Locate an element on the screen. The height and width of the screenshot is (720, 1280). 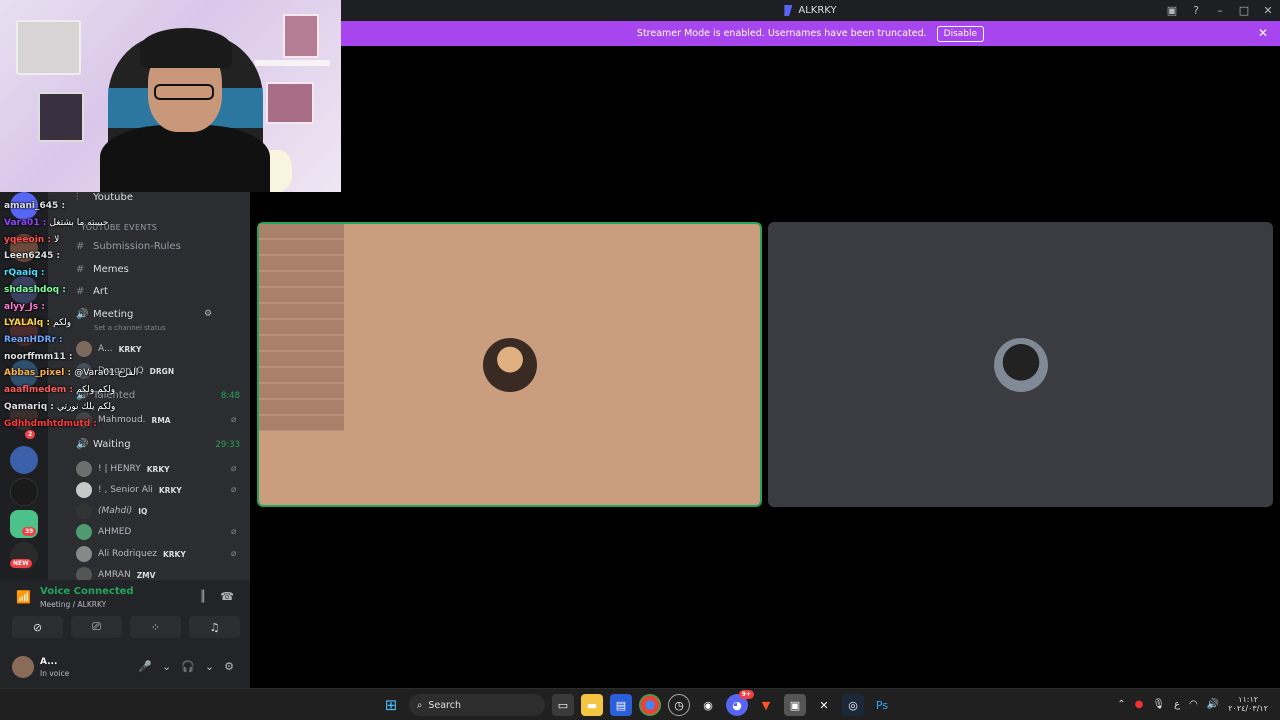
streamer-body is located at coordinates (185, 158).